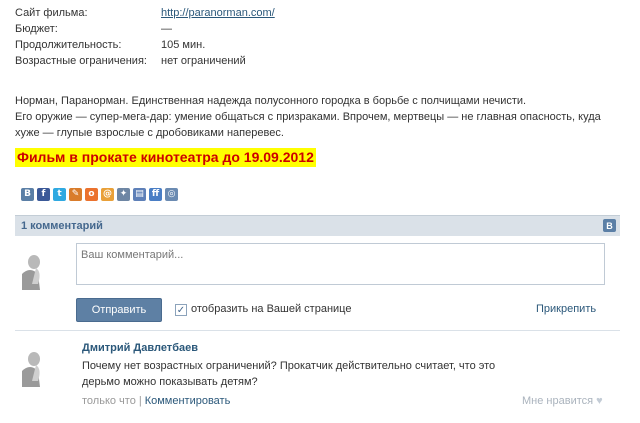 The image size is (640, 423). What do you see at coordinates (165, 157) in the screenshot?
I see `premiere-notice: Фильм в прокате кинотеатра до 19.09.2012` at bounding box center [165, 157].